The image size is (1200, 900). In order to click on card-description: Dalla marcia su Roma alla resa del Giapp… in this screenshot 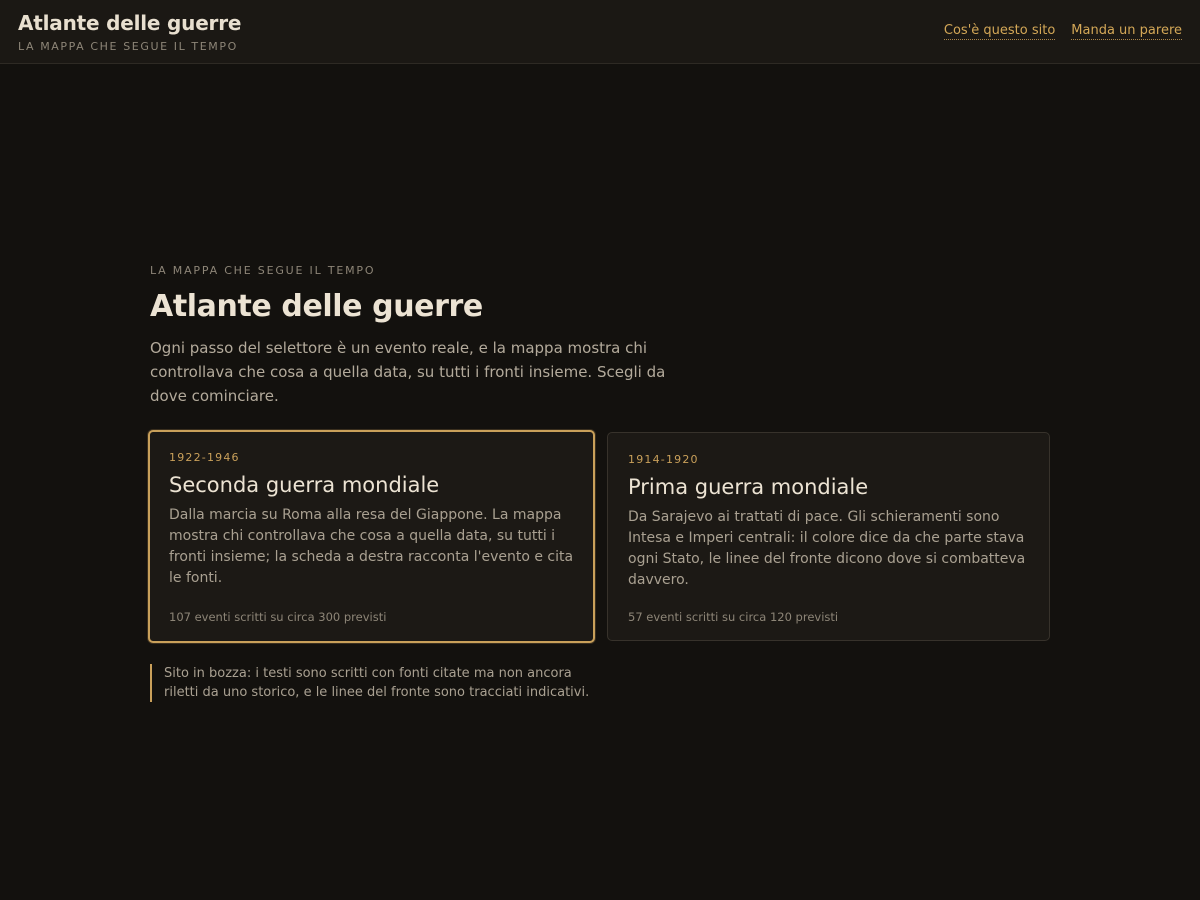, I will do `click(371, 546)`.